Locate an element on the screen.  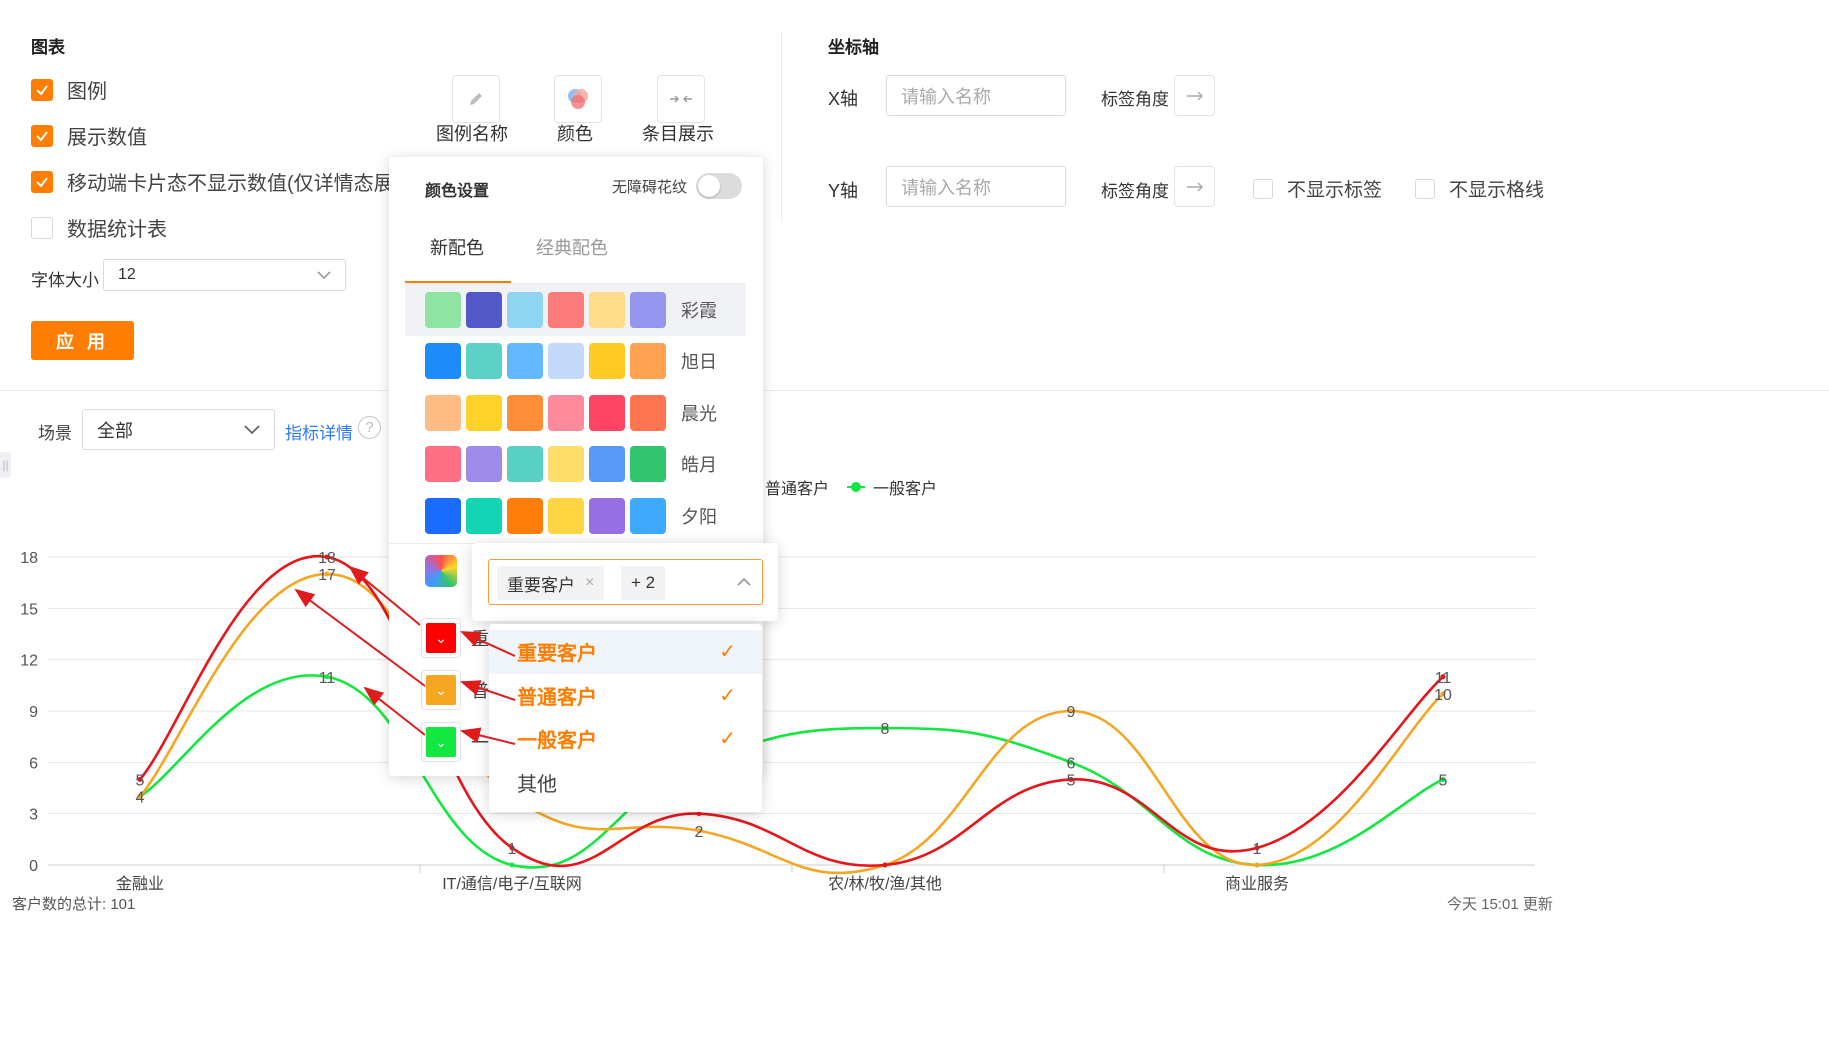
data-label: 17 is located at coordinates (327, 575).